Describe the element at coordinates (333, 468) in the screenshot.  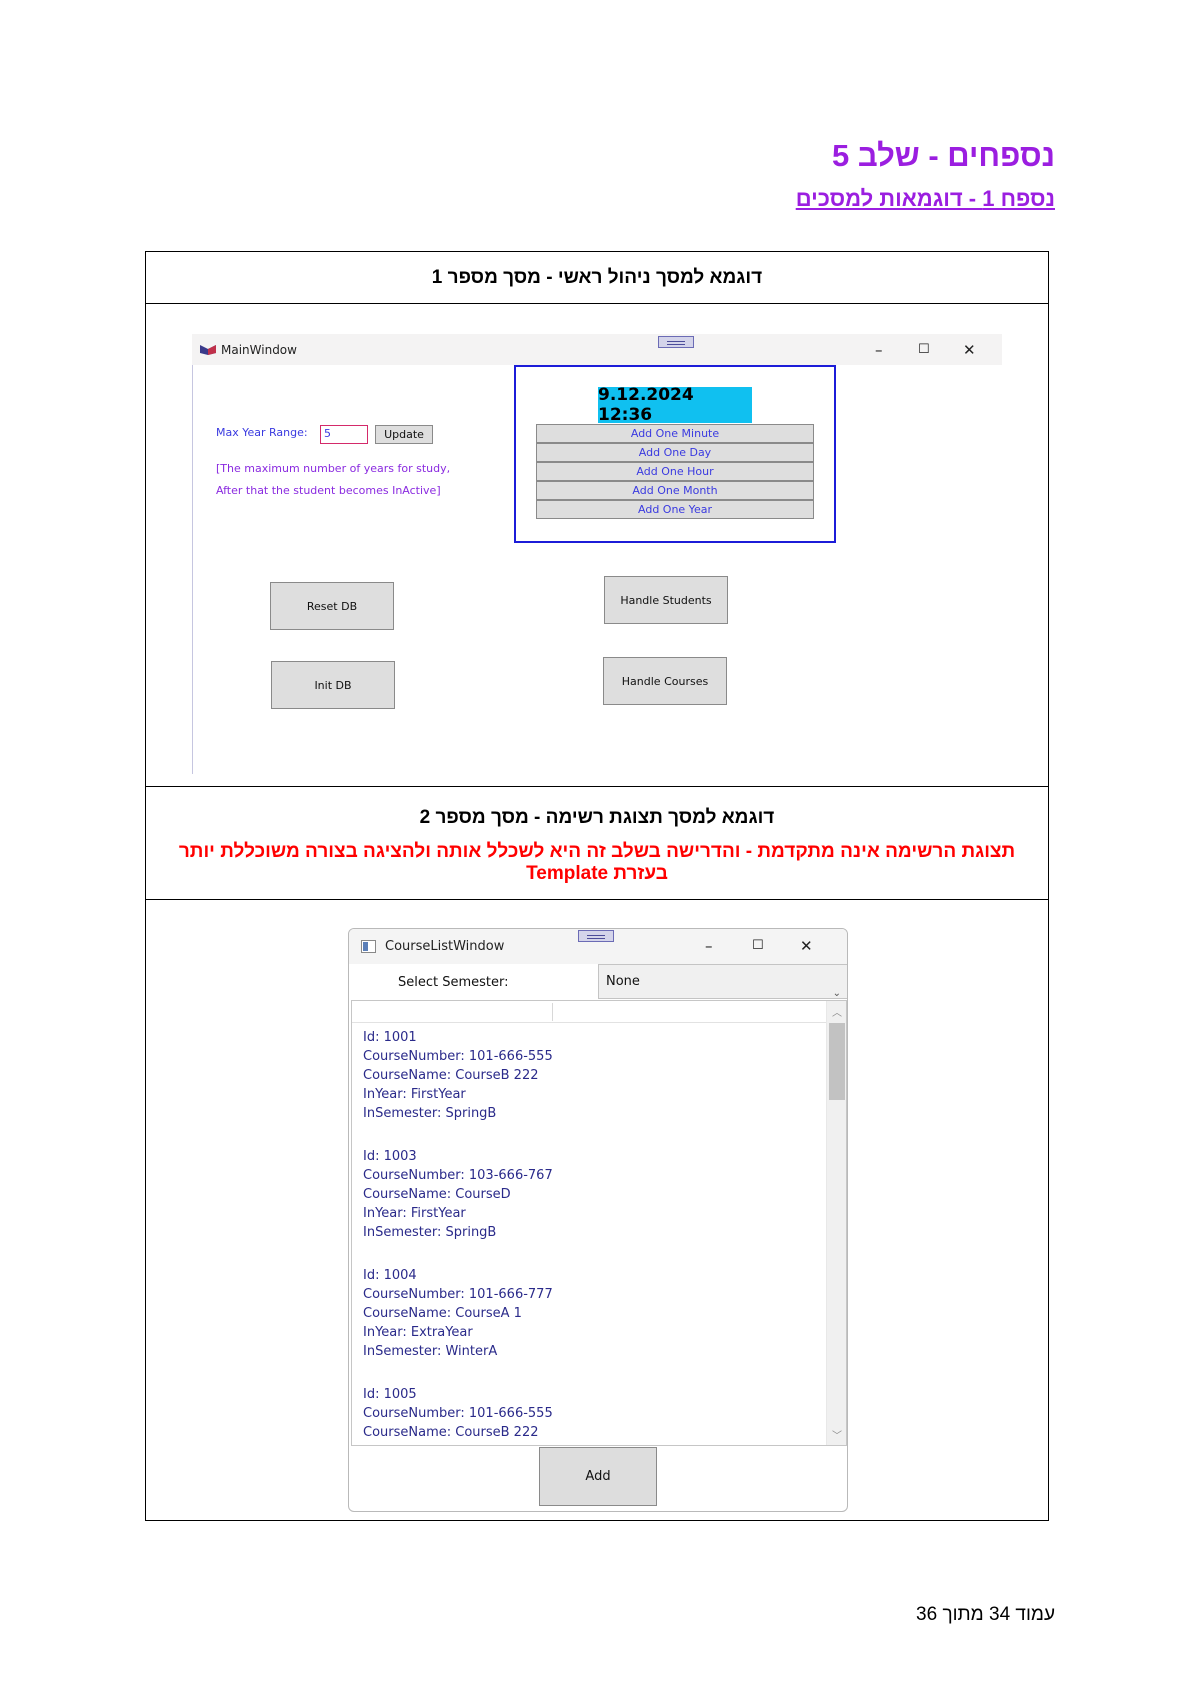
I see `hint-line-1: [The maximum number of years for study,` at that location.